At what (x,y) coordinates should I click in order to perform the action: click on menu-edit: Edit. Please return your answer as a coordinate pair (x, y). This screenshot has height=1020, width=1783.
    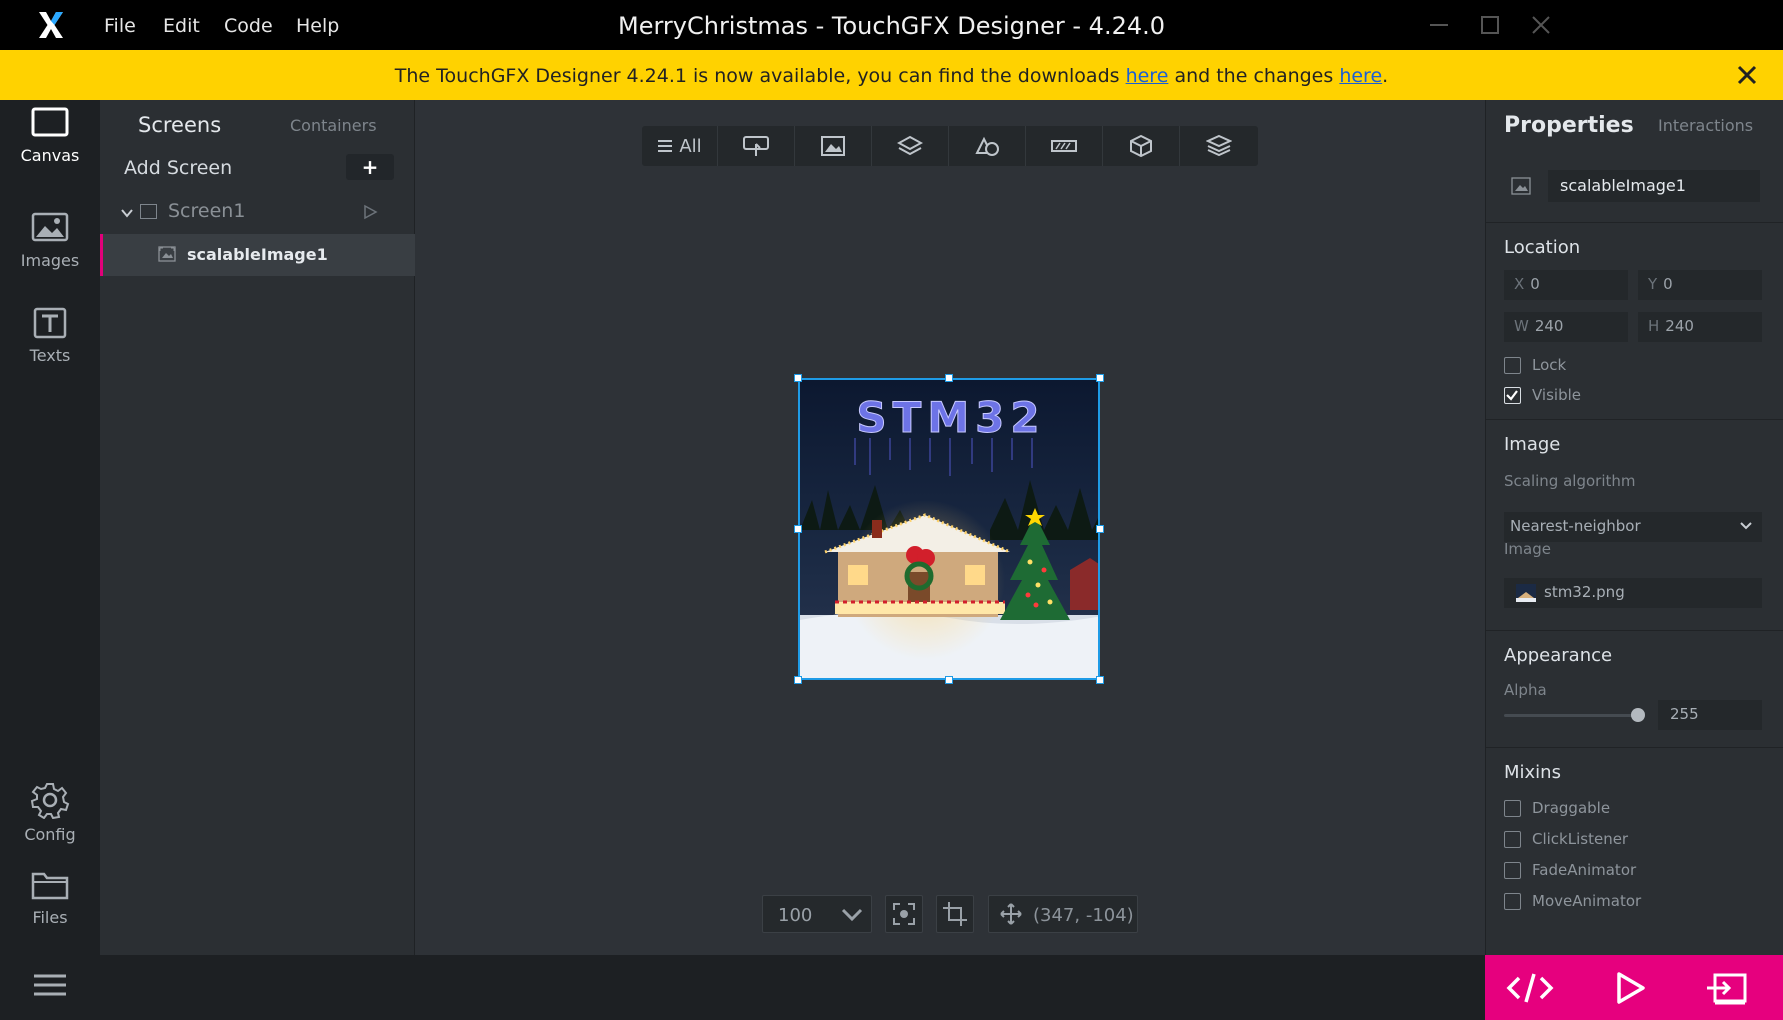
    Looking at the image, I should click on (181, 26).